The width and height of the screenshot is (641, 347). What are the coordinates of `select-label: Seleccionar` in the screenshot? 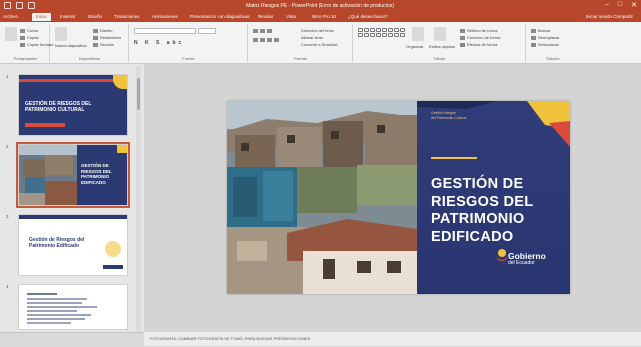 It's located at (548, 44).